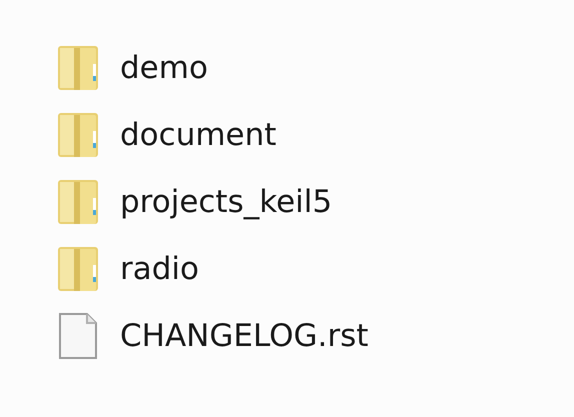  I want to click on folder-name: document, so click(198, 134).